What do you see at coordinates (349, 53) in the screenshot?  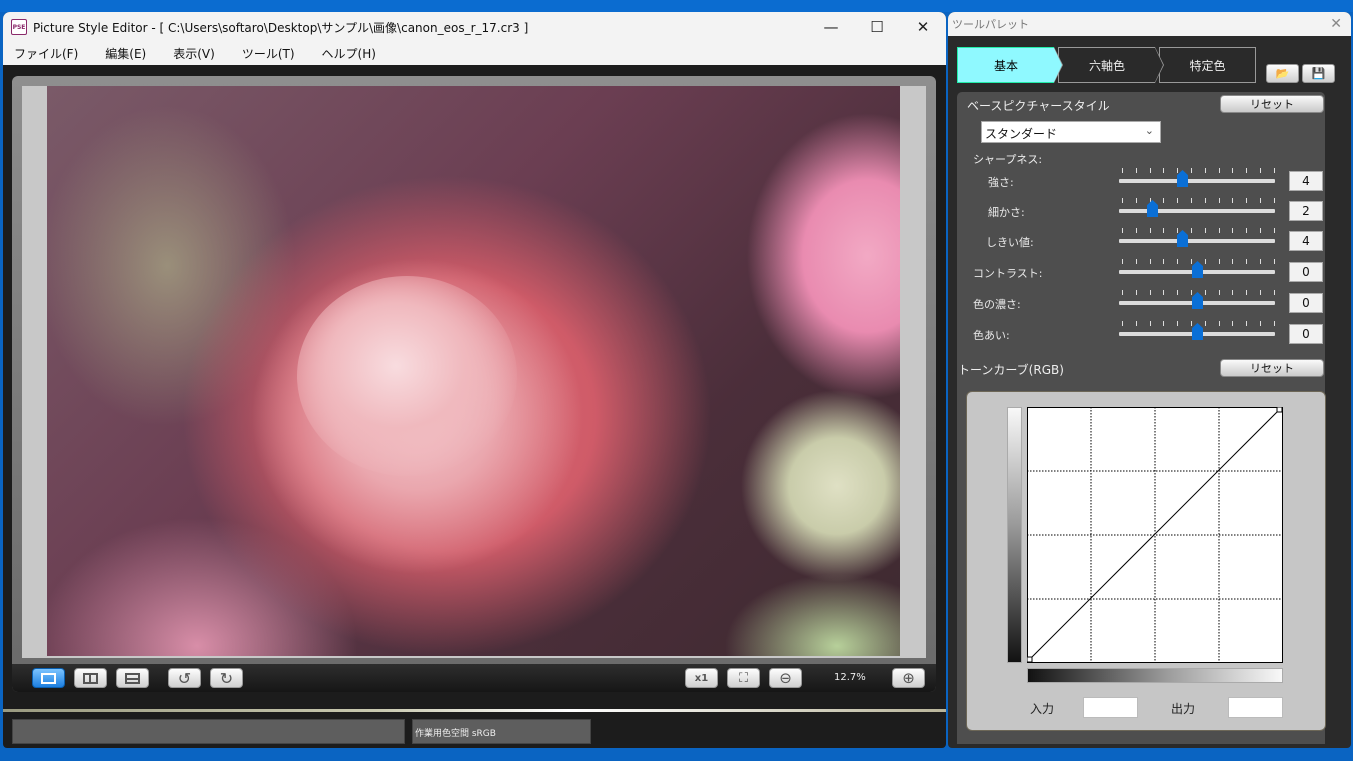 I see `menu-help: ヘルプ(H)` at bounding box center [349, 53].